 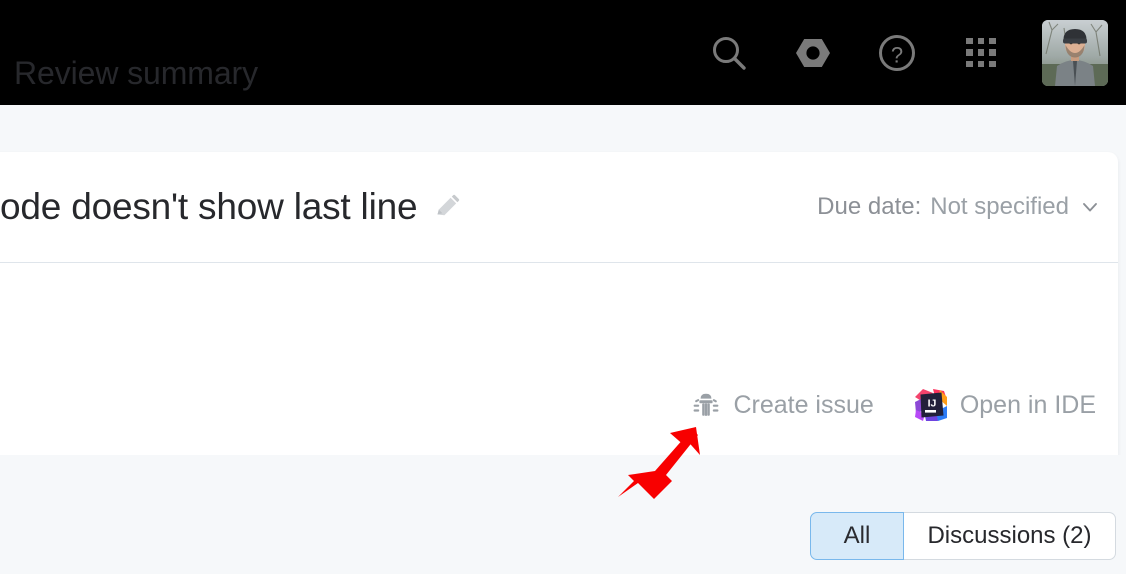 What do you see at coordinates (563, 128) in the screenshot?
I see `page-background-strip` at bounding box center [563, 128].